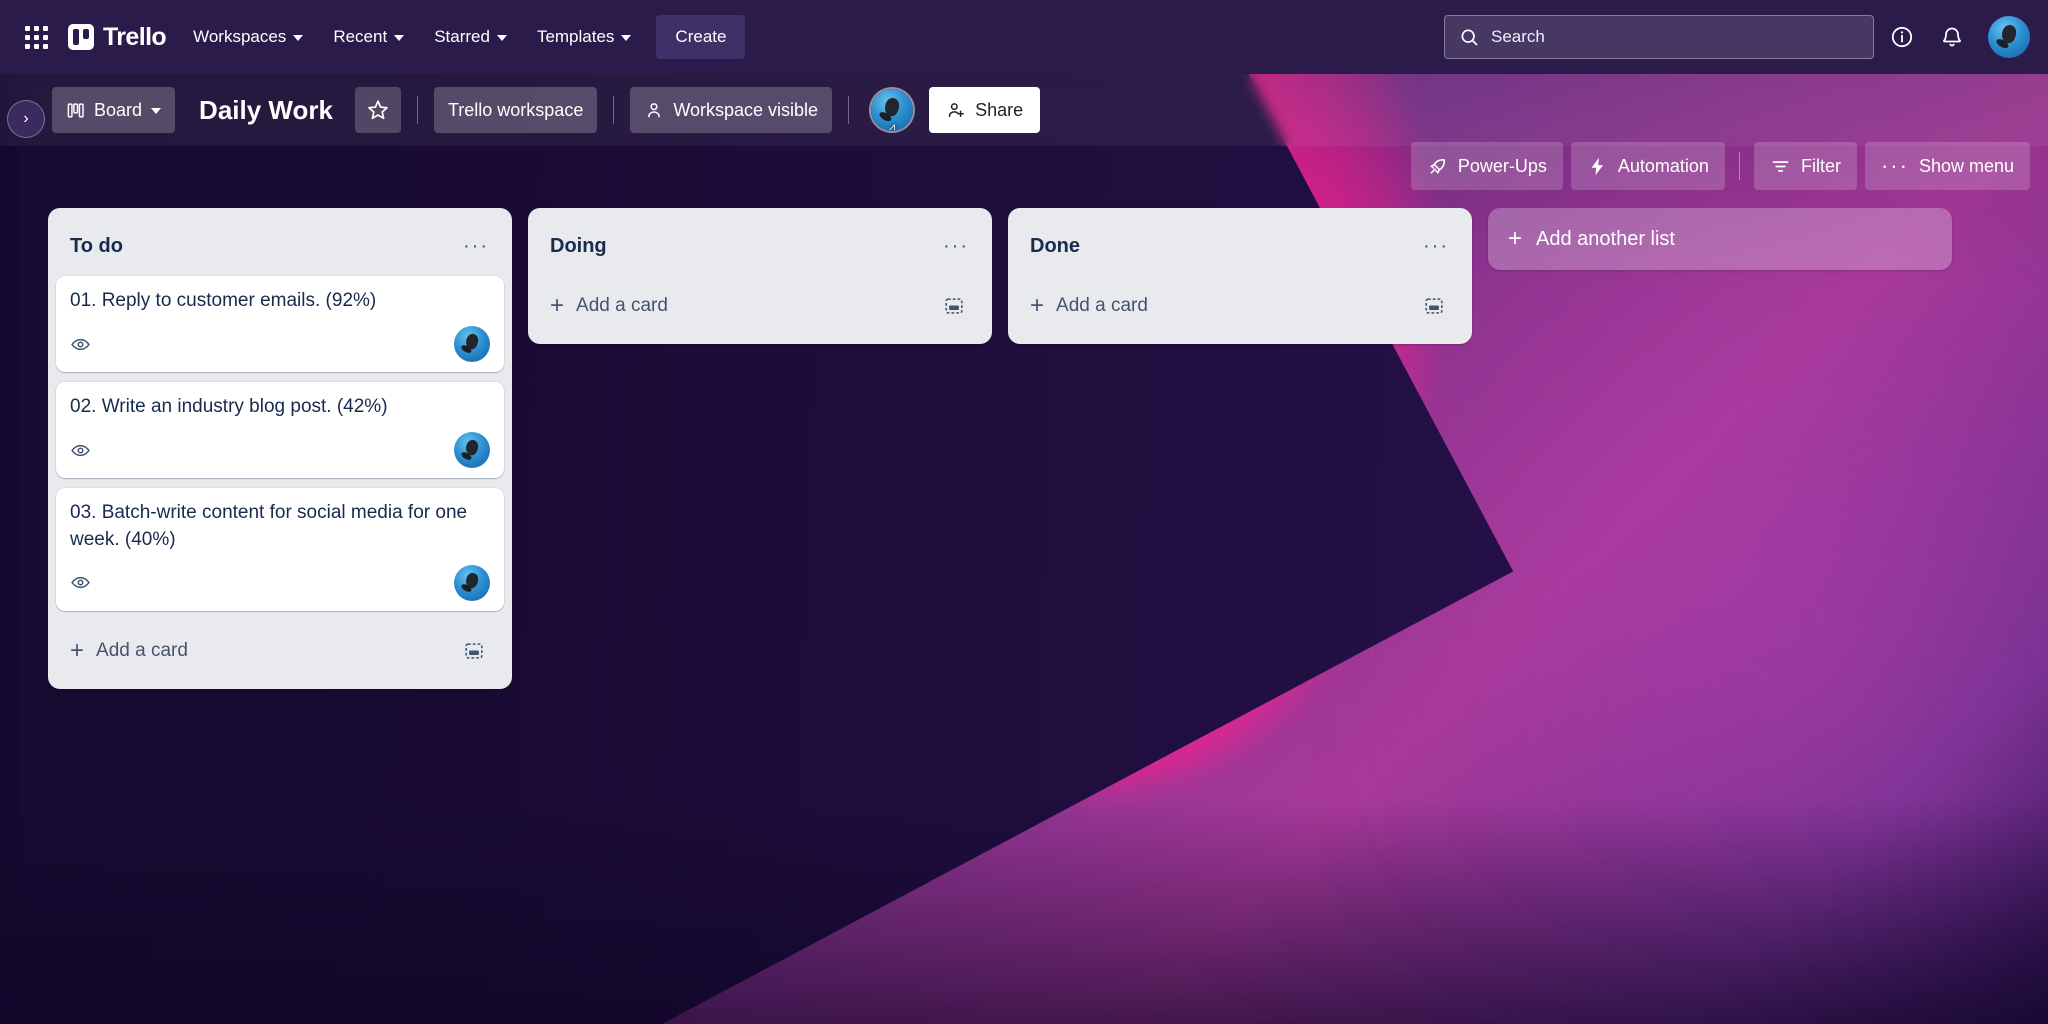  I want to click on info-button, so click(1902, 37).